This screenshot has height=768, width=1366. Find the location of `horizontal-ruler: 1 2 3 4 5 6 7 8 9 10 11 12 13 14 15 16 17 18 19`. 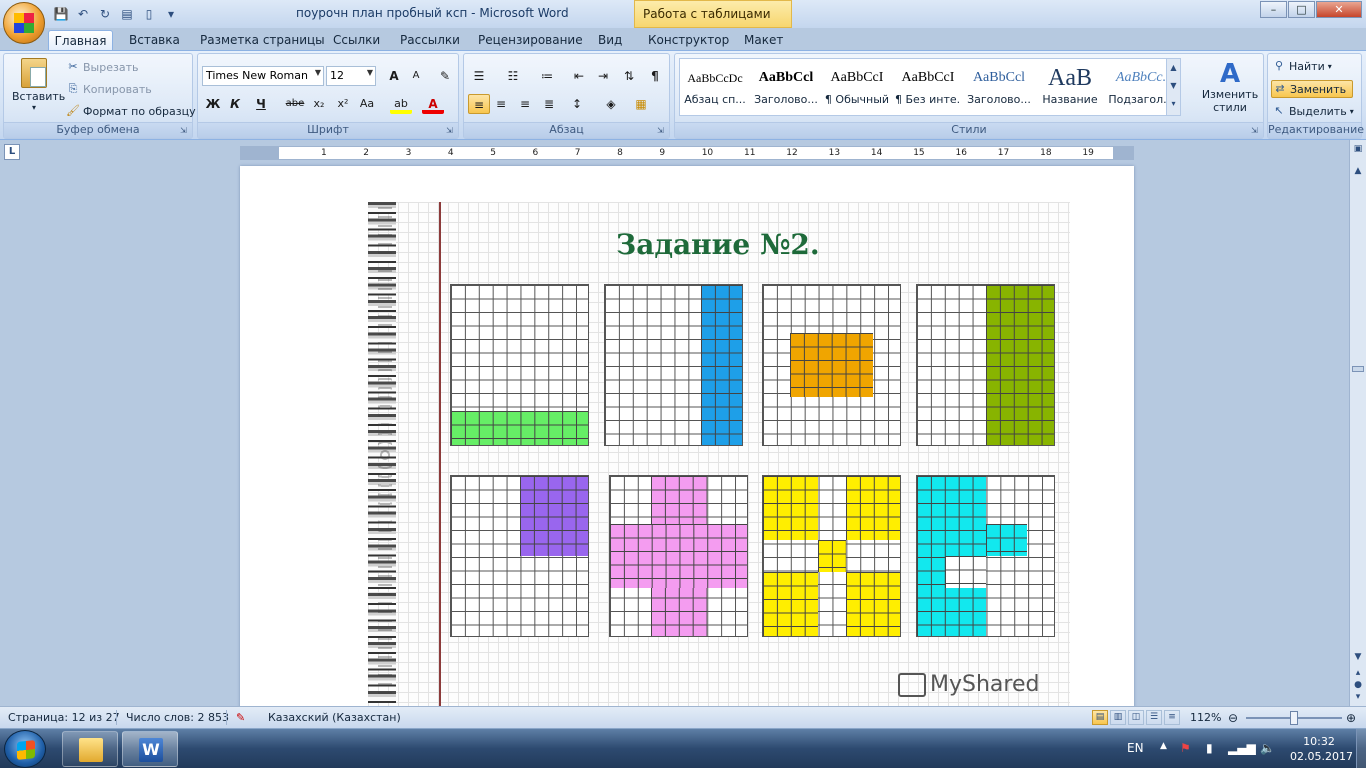

horizontal-ruler: 1 2 3 4 5 6 7 8 9 10 11 12 13 14 15 16 17 18 19 is located at coordinates (687, 153).